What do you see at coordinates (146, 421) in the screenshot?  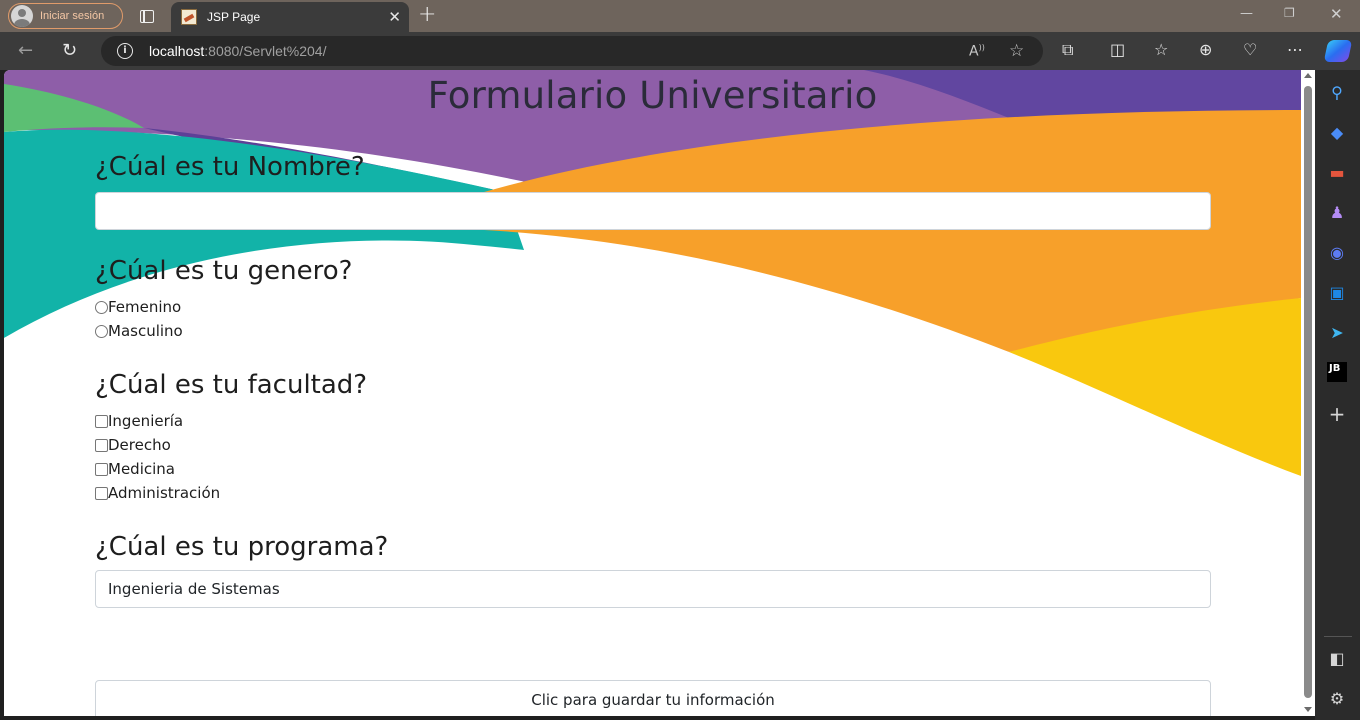 I see `faculty-label-ingenieria: Ingeniería` at bounding box center [146, 421].